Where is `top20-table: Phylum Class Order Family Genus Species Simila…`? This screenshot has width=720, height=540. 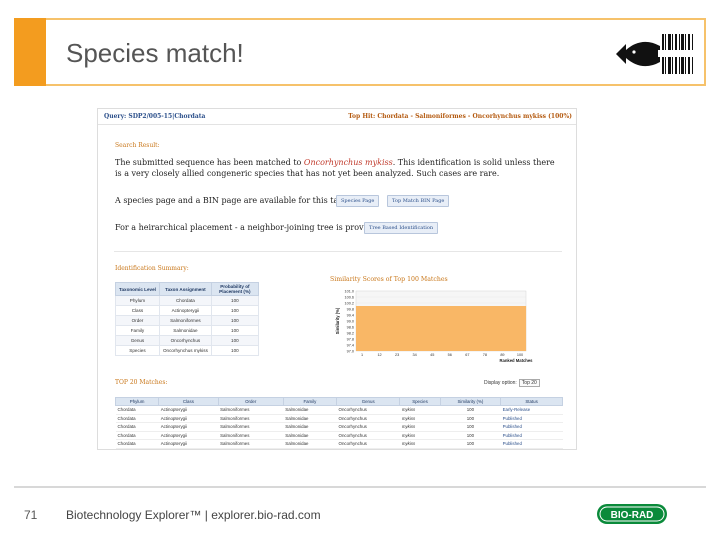 top20-table: Phylum Class Order Family Genus Species Simila… is located at coordinates (338, 423).